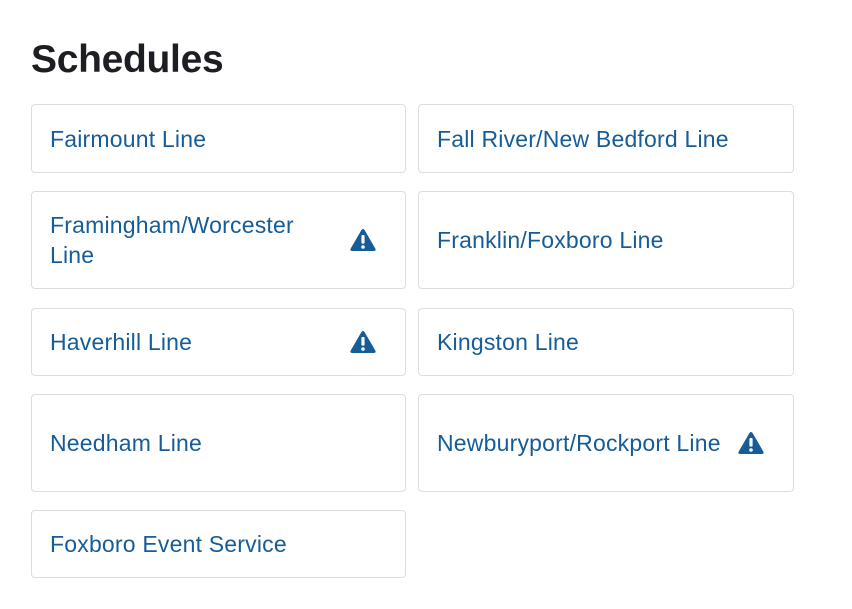 The width and height of the screenshot is (852, 609). Describe the element at coordinates (606, 342) in the screenshot. I see `schedule-link-kingston: Kingston Line` at that location.